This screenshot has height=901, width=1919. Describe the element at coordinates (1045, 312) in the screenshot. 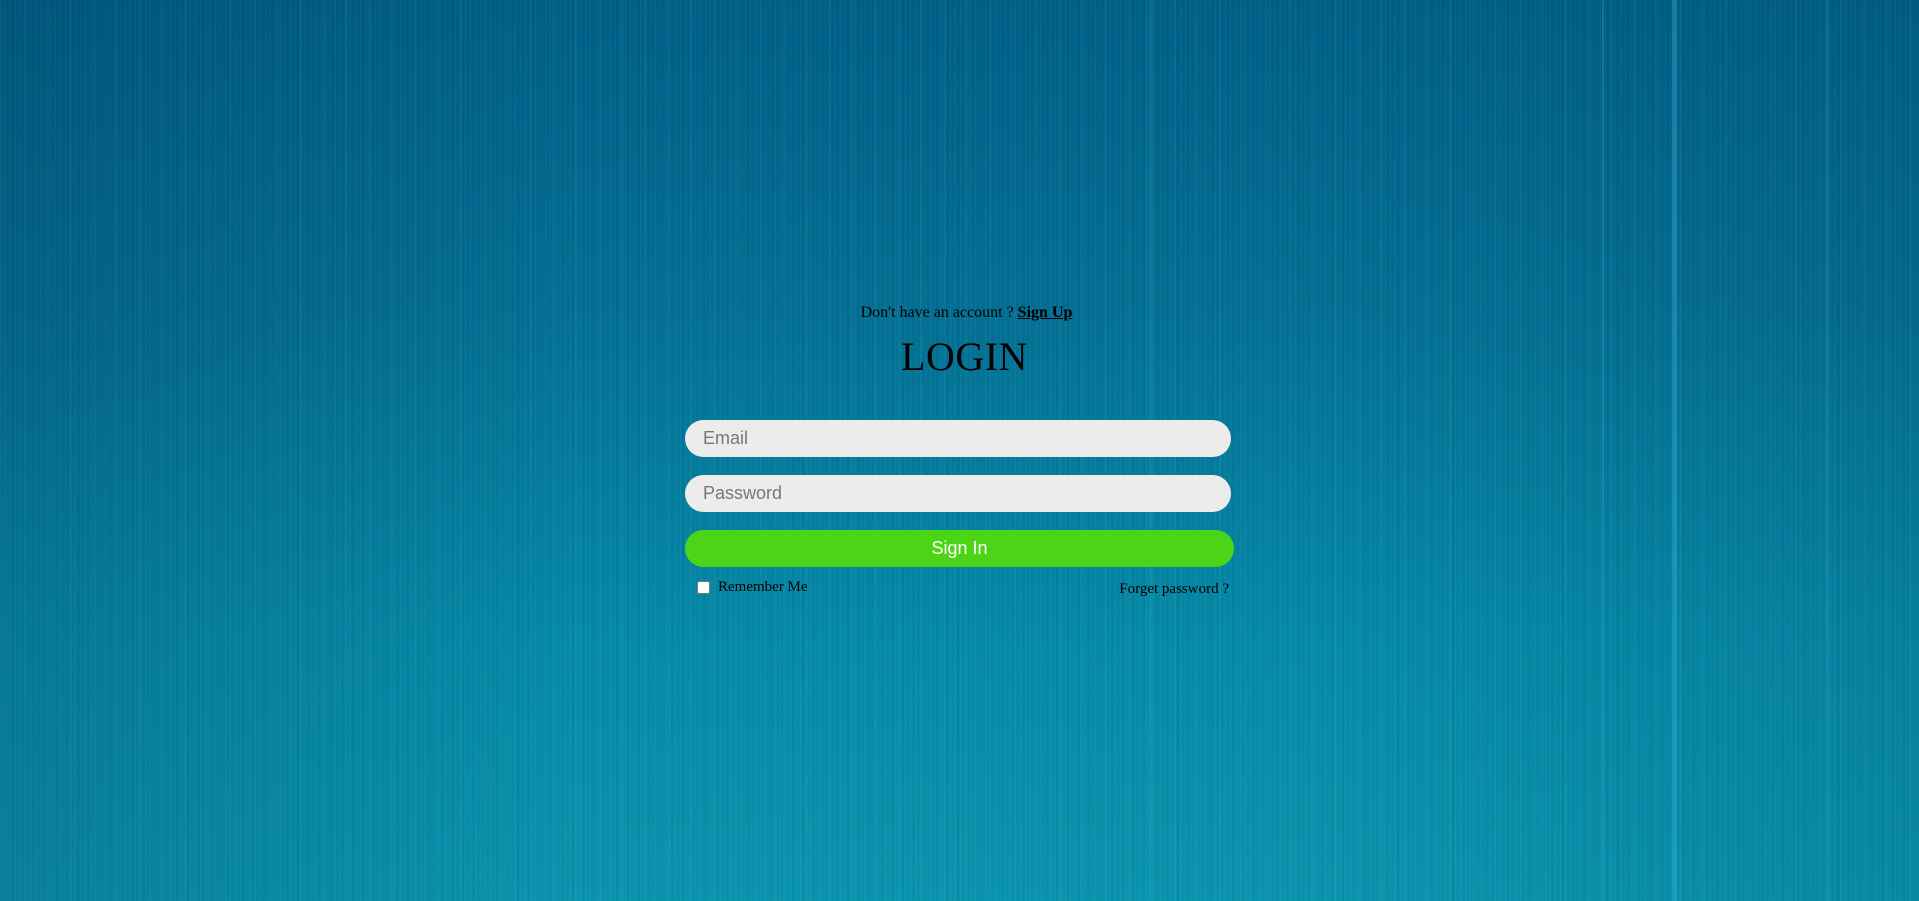

I see `signup-link: Sign Up` at that location.